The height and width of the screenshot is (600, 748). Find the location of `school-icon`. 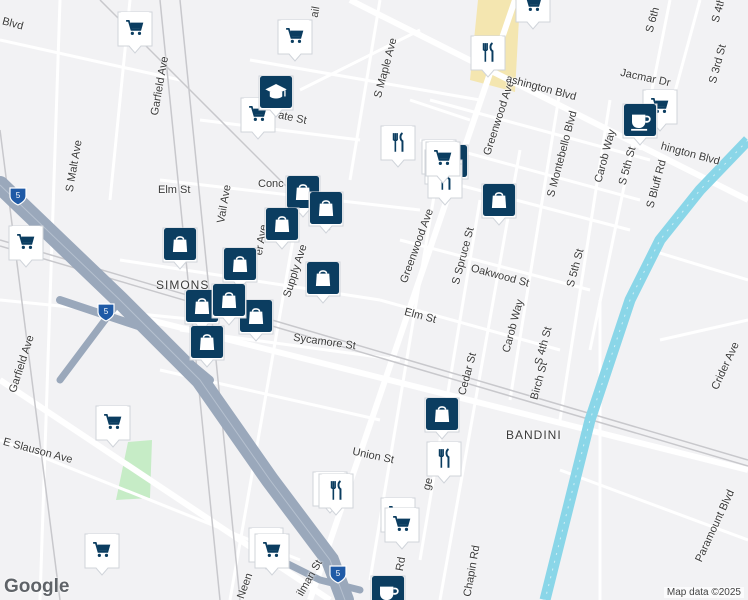

school-icon is located at coordinates (276, 96).